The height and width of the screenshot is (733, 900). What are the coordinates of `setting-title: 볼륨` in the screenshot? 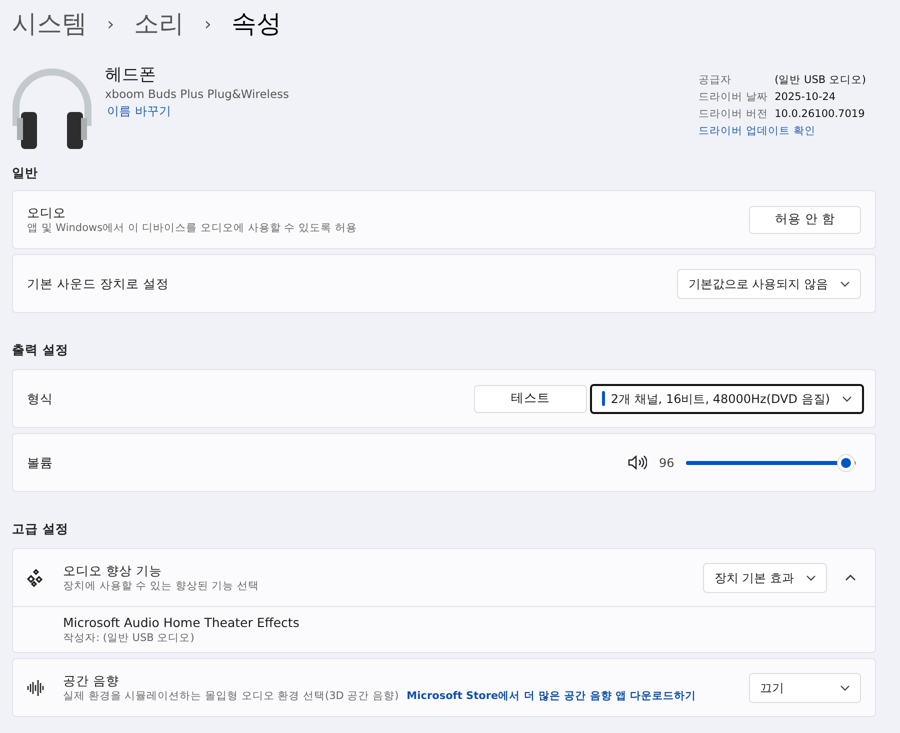 It's located at (40, 462).